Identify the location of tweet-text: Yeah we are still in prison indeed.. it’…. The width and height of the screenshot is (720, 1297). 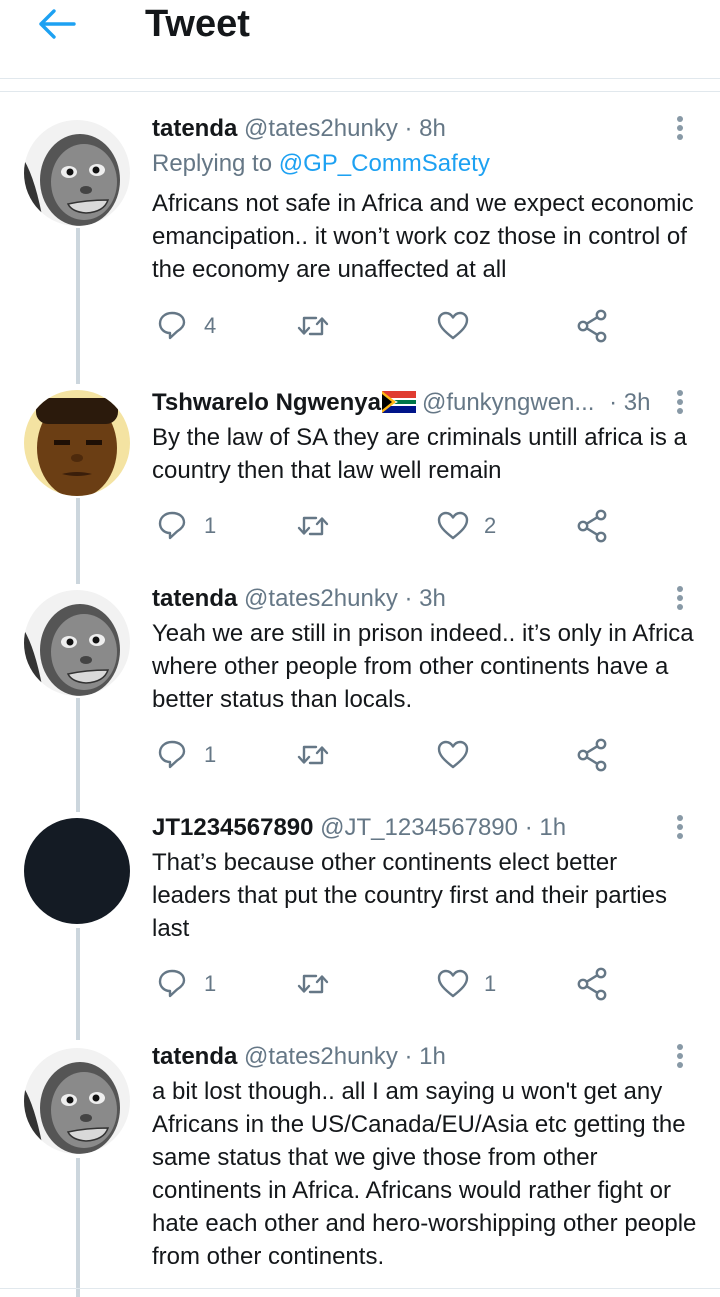
(423, 666).